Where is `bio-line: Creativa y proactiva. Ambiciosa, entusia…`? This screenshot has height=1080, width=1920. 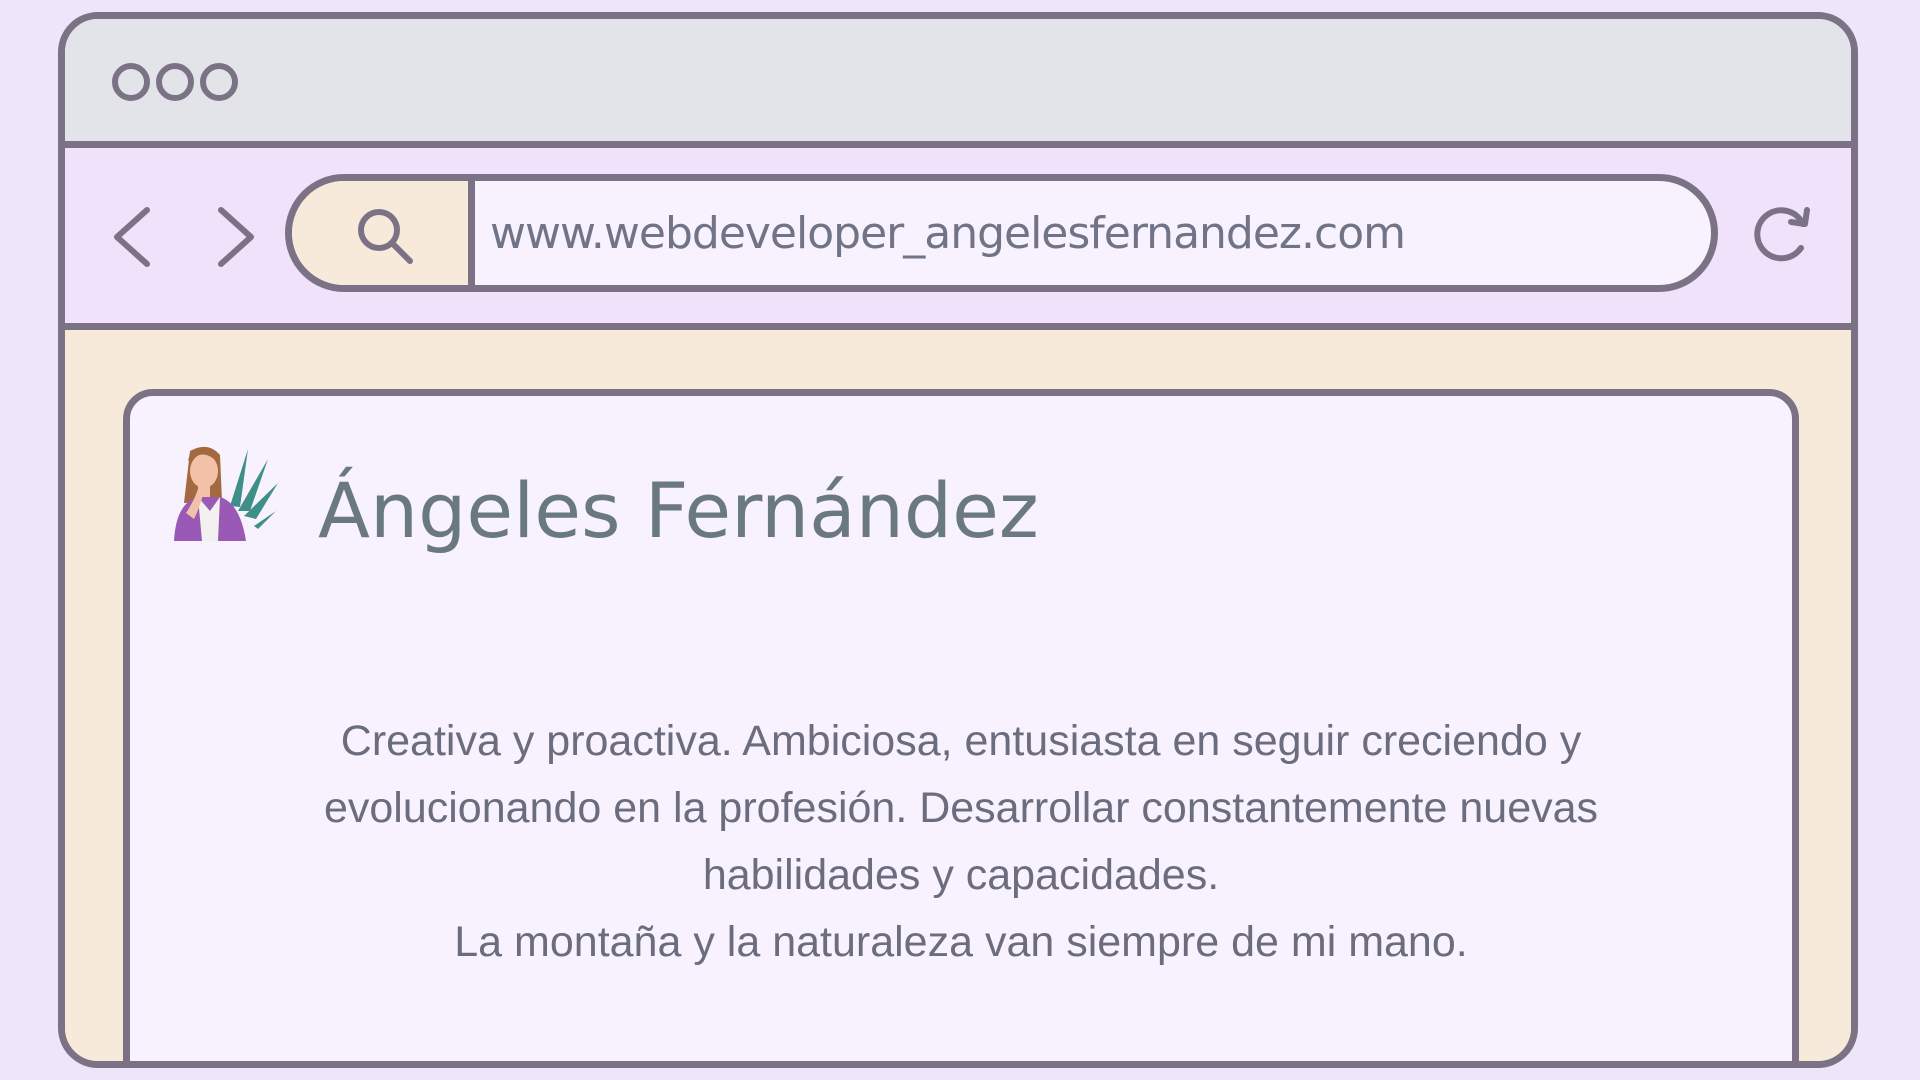
bio-line: Creativa y proactiva. Ambiciosa, entusia… is located at coordinates (961, 741).